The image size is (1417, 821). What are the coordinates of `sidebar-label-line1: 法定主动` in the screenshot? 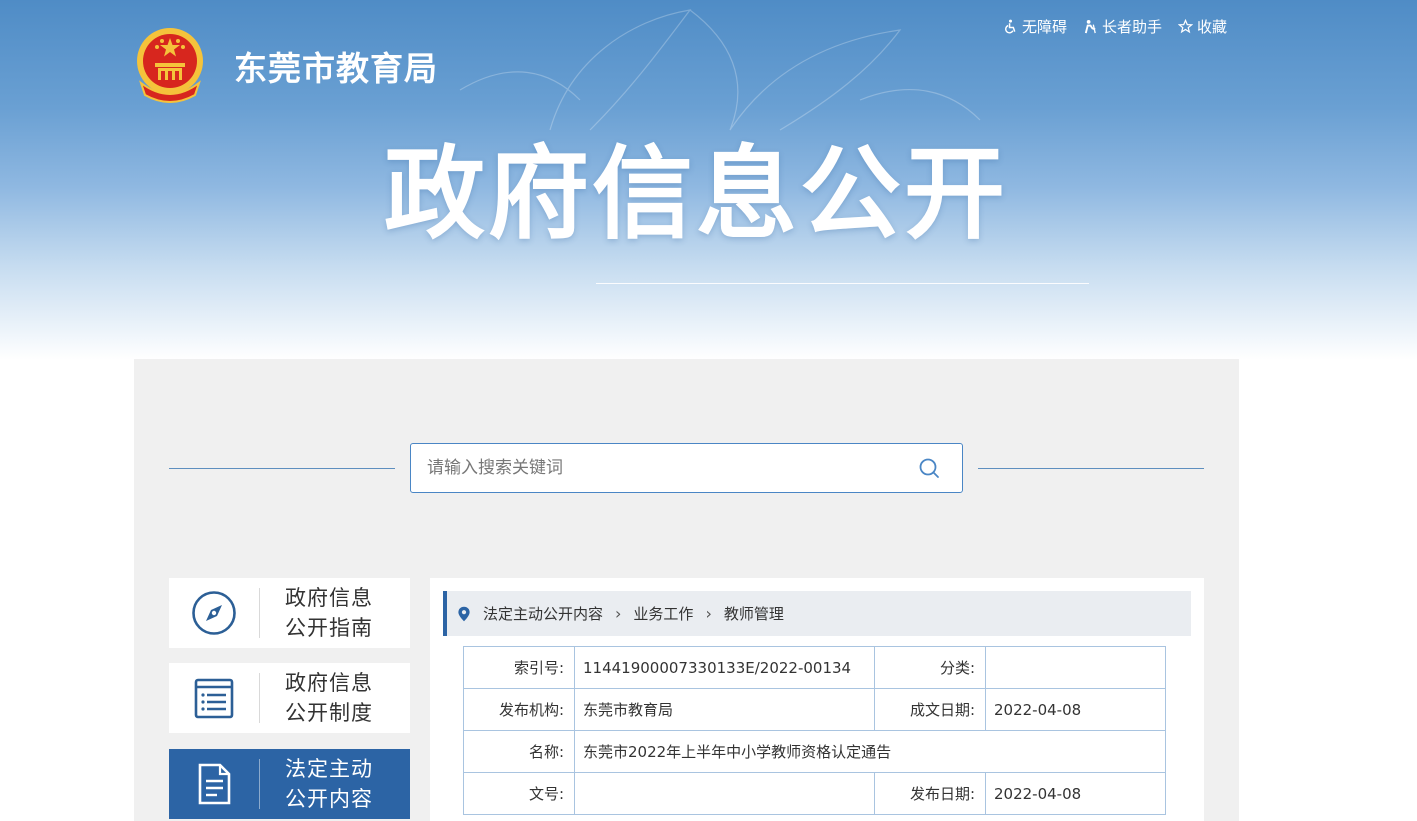 It's located at (329, 769).